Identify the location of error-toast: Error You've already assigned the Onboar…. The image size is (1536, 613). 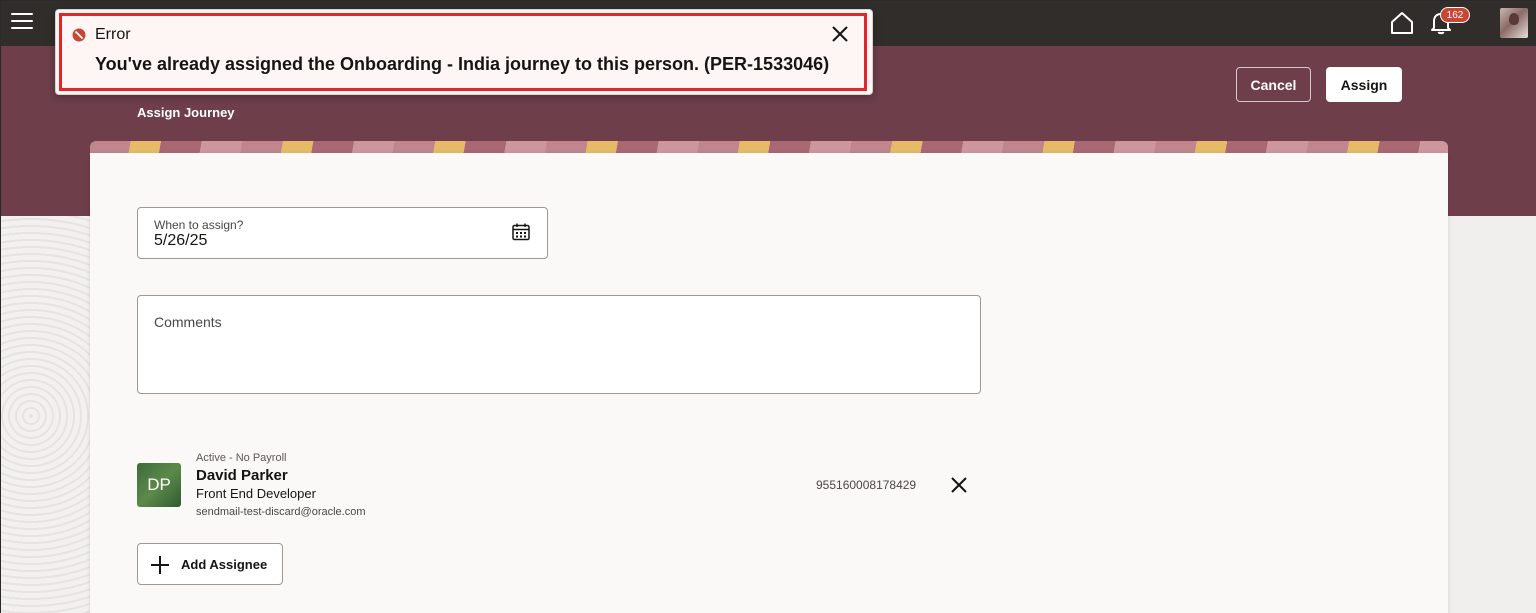
(464, 52).